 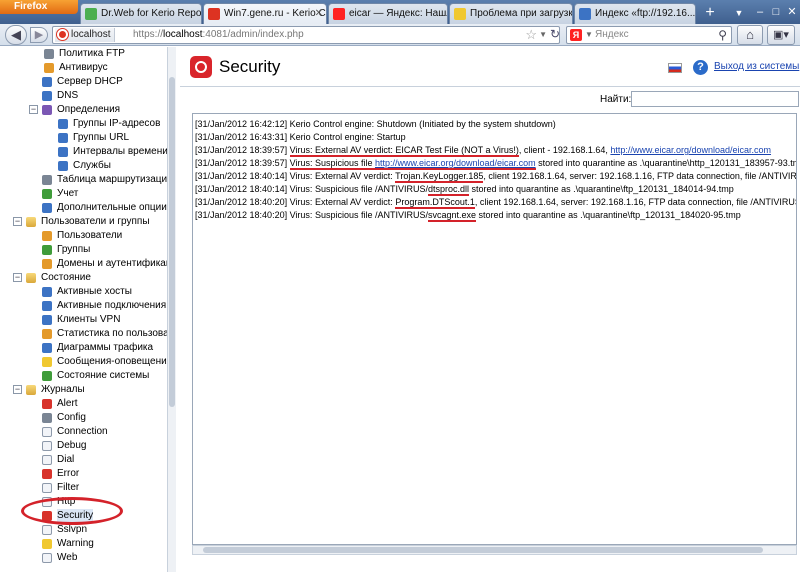 I want to click on connections-icon, so click(x=47, y=306).